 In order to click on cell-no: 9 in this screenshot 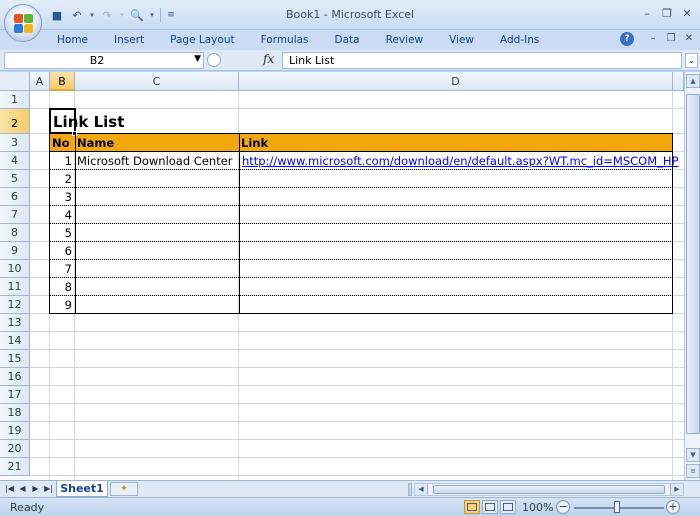, I will do `click(61, 305)`.